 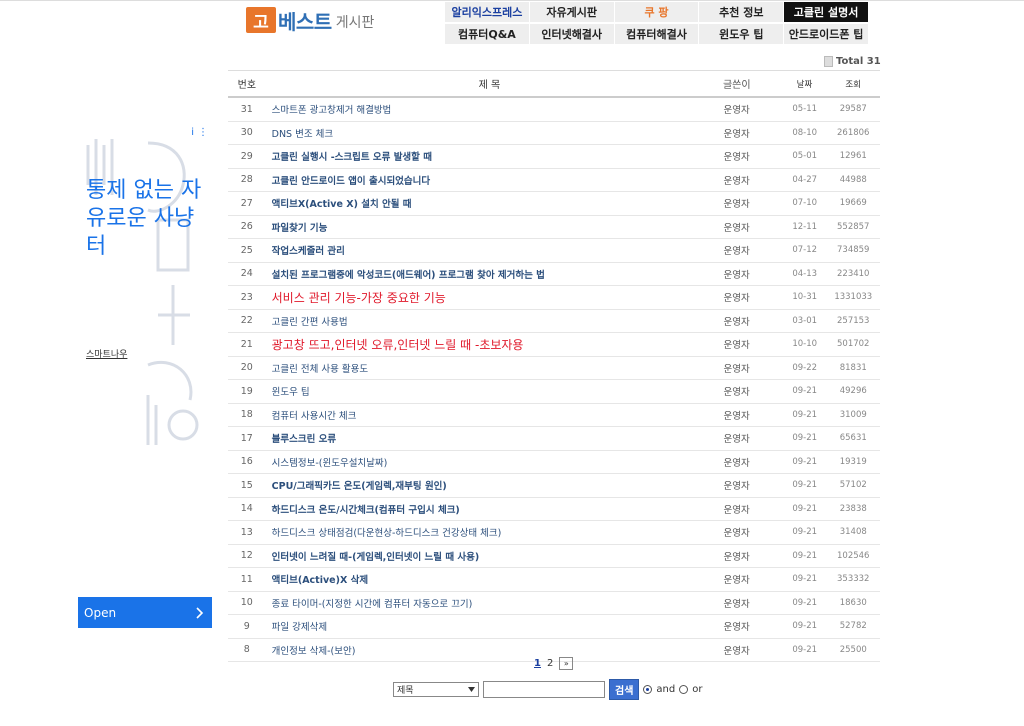 What do you see at coordinates (828, 61) in the screenshot?
I see `document-icon` at bounding box center [828, 61].